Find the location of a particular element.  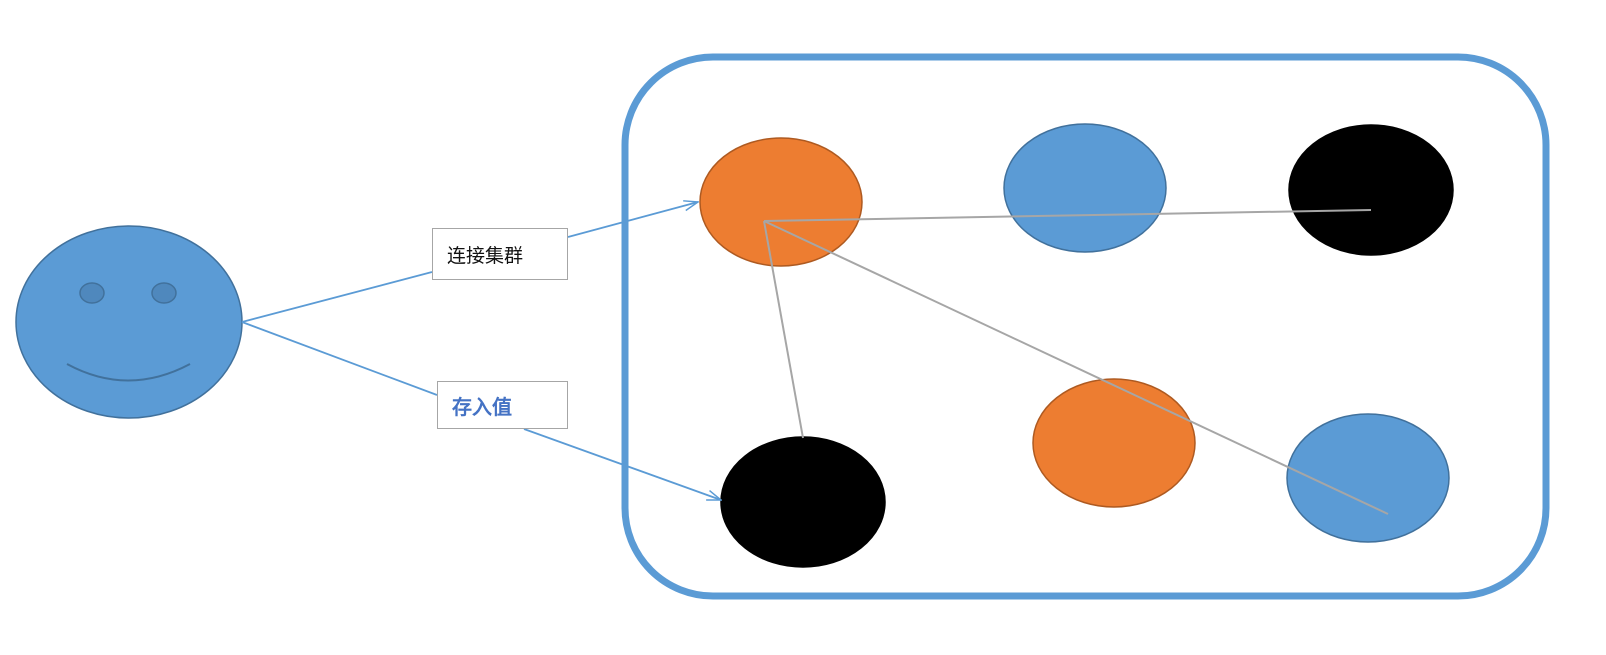

client-smiley-icon is located at coordinates (129, 322).